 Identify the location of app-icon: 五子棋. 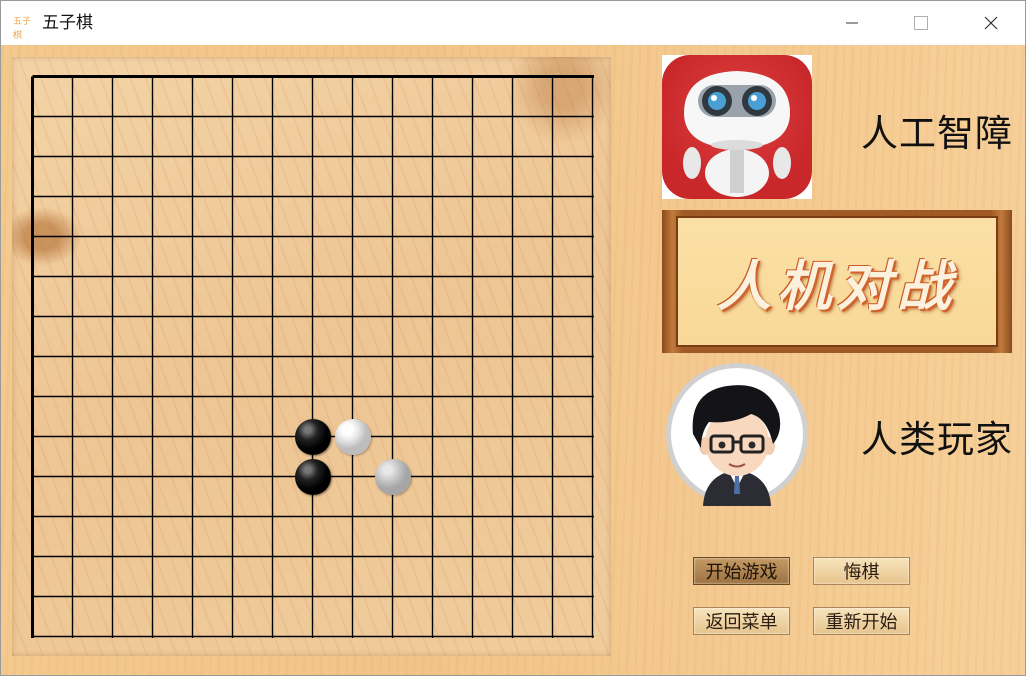
(22, 29).